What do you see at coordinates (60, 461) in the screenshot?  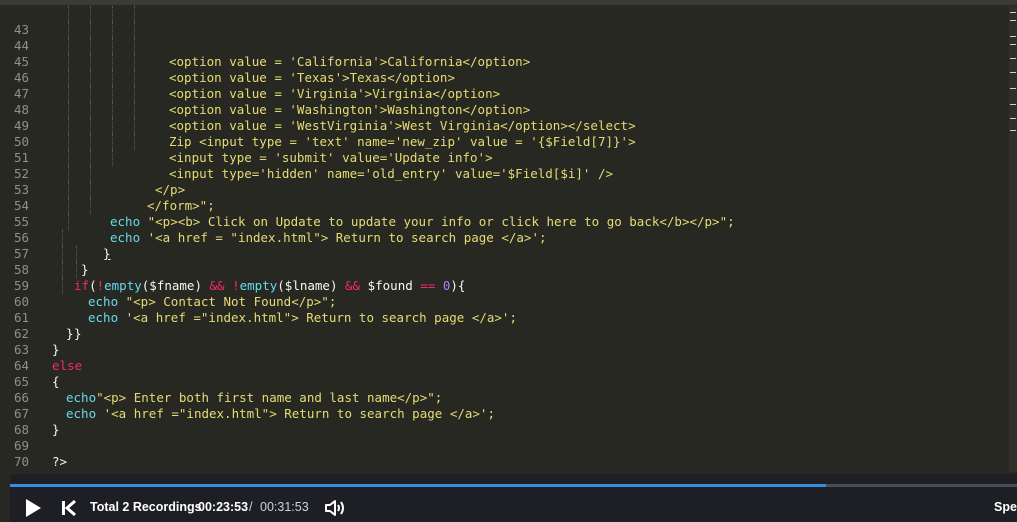 I see `code-text: ?>` at bounding box center [60, 461].